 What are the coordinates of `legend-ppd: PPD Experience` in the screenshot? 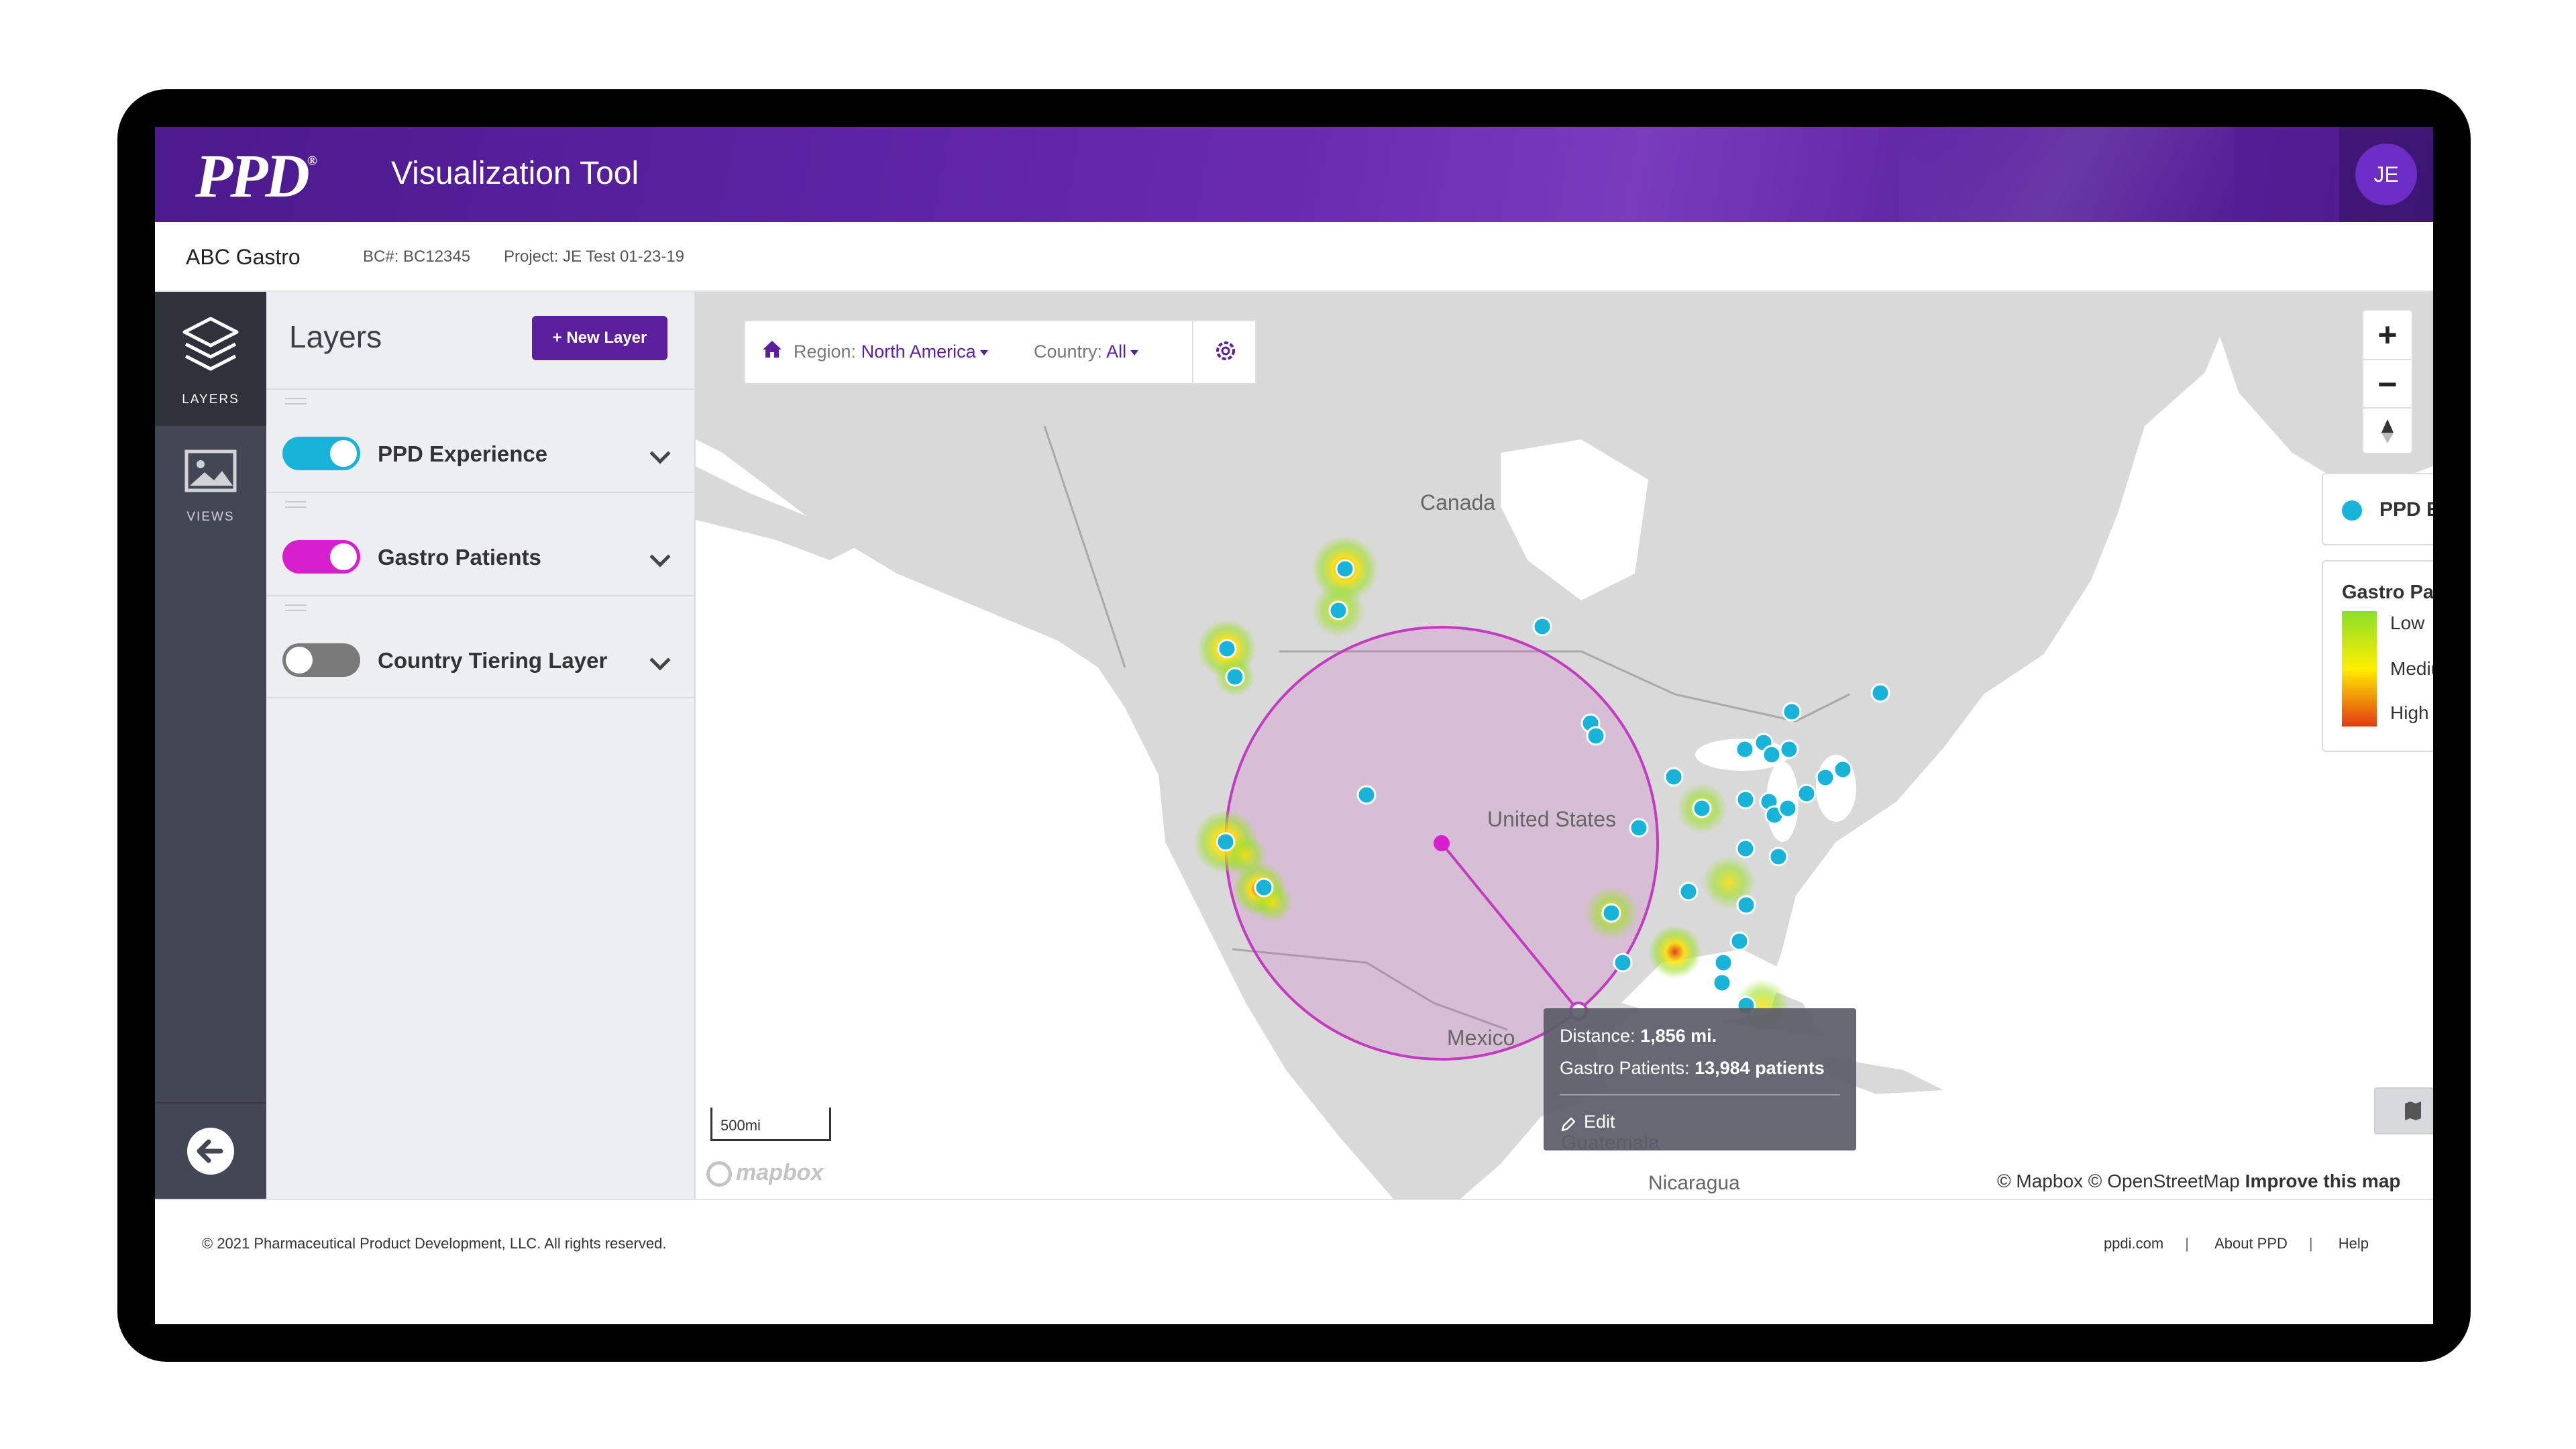 It's located at (2377, 509).